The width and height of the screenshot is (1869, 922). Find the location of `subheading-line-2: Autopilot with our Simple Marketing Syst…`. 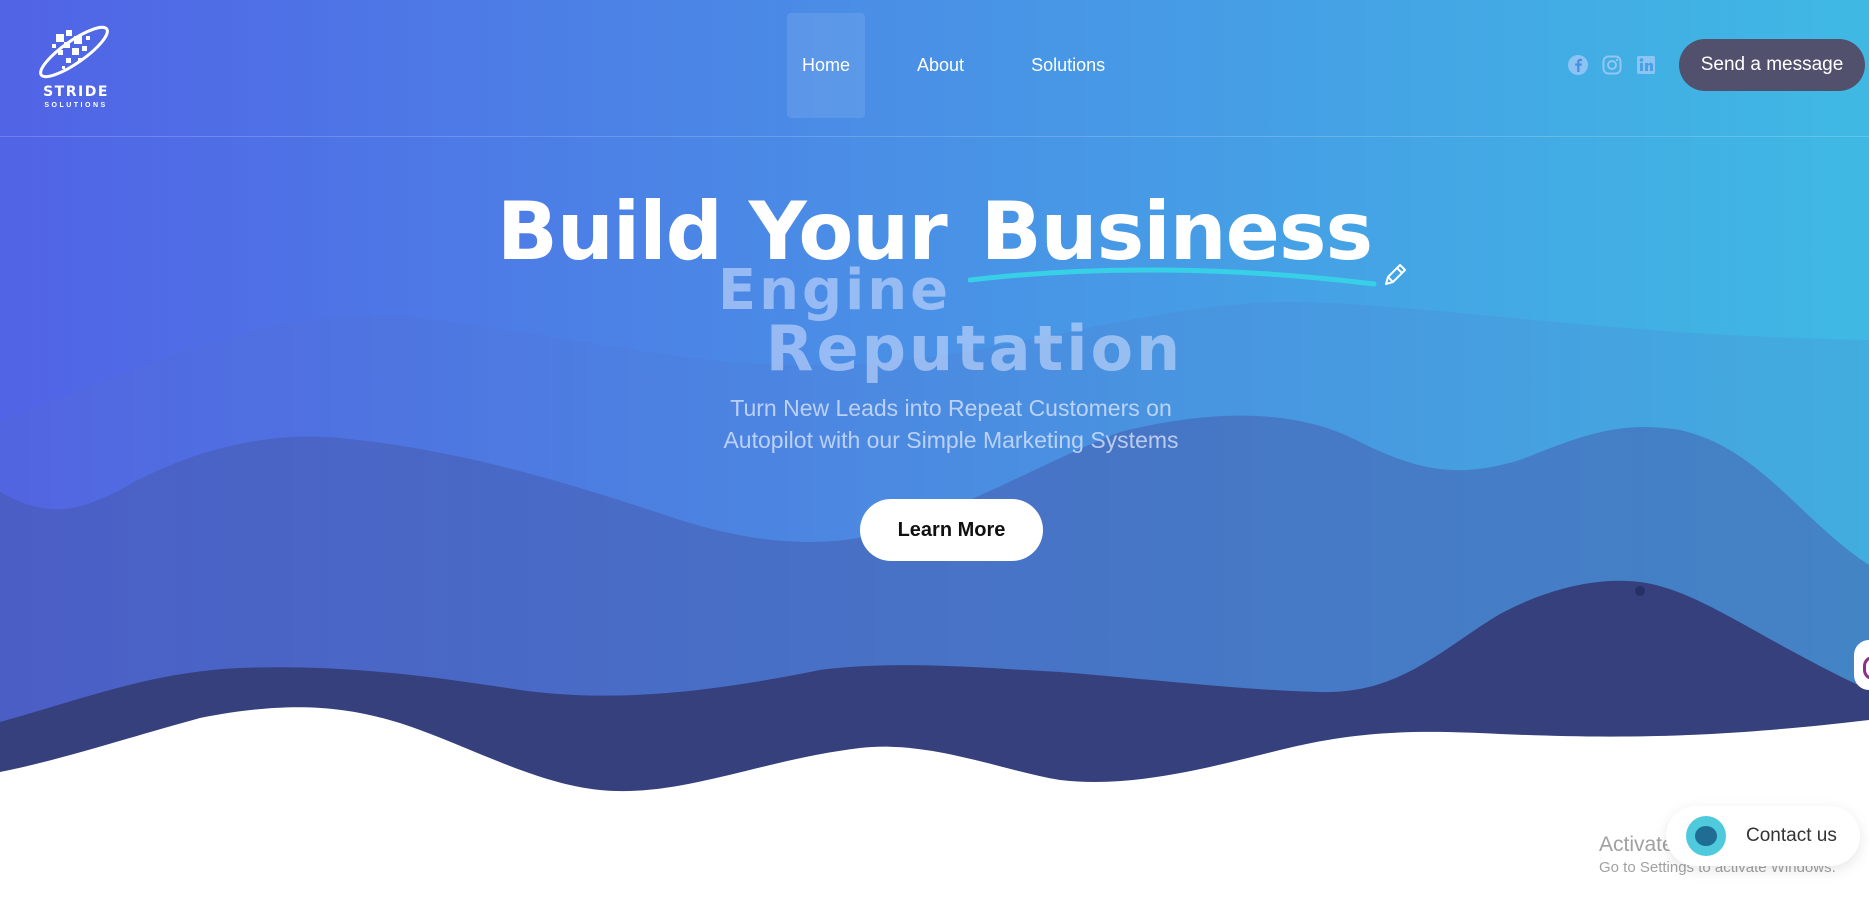

subheading-line-2: Autopilot with our Simple Marketing Syst… is located at coordinates (951, 440).